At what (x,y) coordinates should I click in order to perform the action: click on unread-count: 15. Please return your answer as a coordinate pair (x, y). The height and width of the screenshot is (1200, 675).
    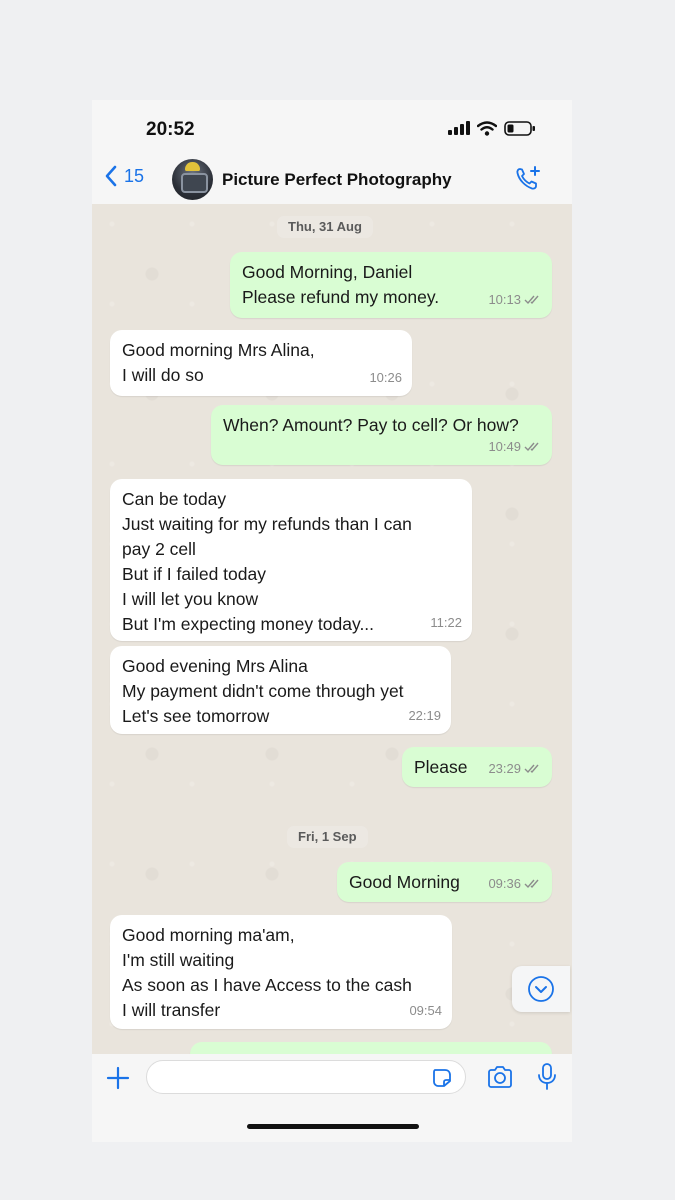
    Looking at the image, I should click on (134, 175).